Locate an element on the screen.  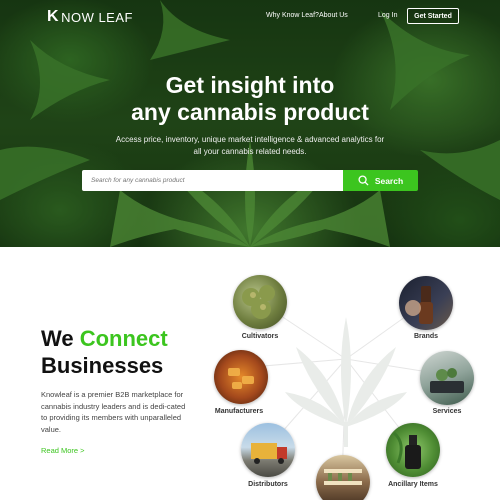
dispensary-shelf-icon is located at coordinates (343, 477).